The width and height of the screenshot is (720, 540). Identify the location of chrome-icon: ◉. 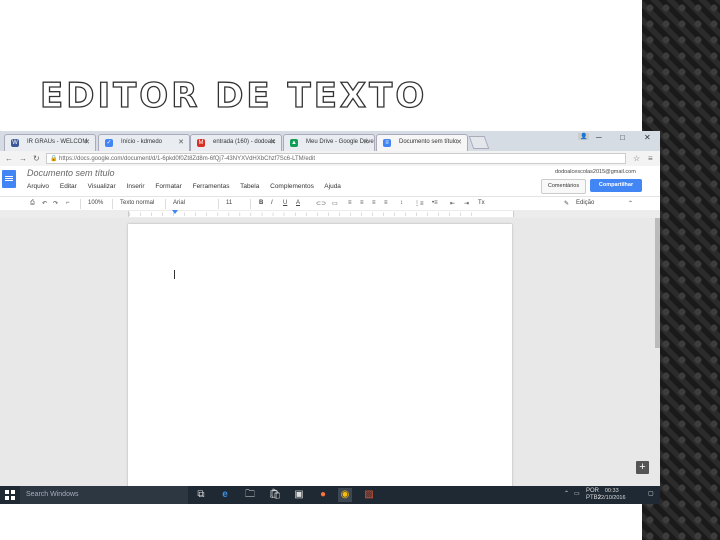
(345, 495).